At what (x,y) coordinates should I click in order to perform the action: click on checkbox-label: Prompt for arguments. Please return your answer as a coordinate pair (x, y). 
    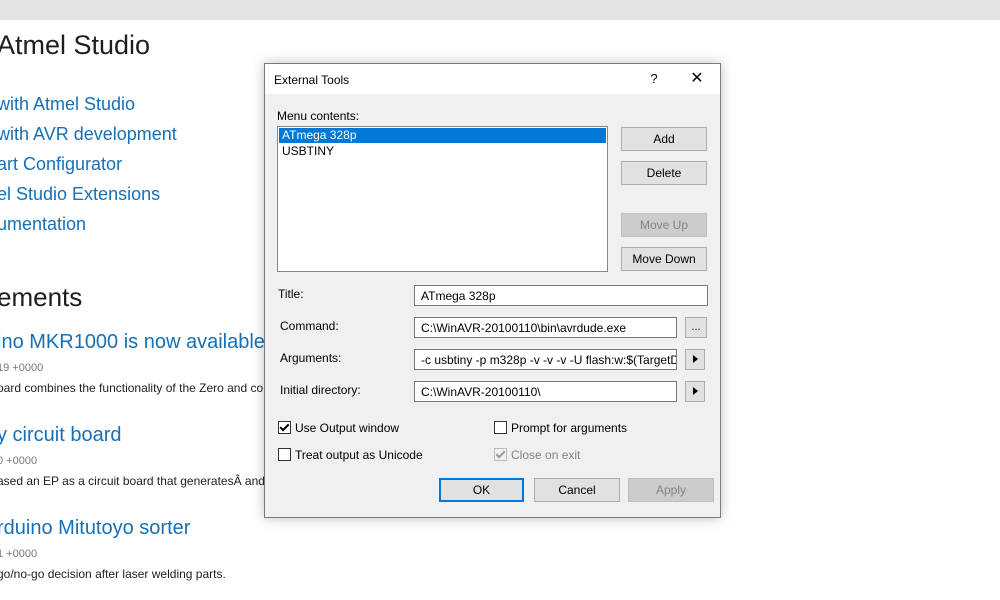
    Looking at the image, I should click on (569, 428).